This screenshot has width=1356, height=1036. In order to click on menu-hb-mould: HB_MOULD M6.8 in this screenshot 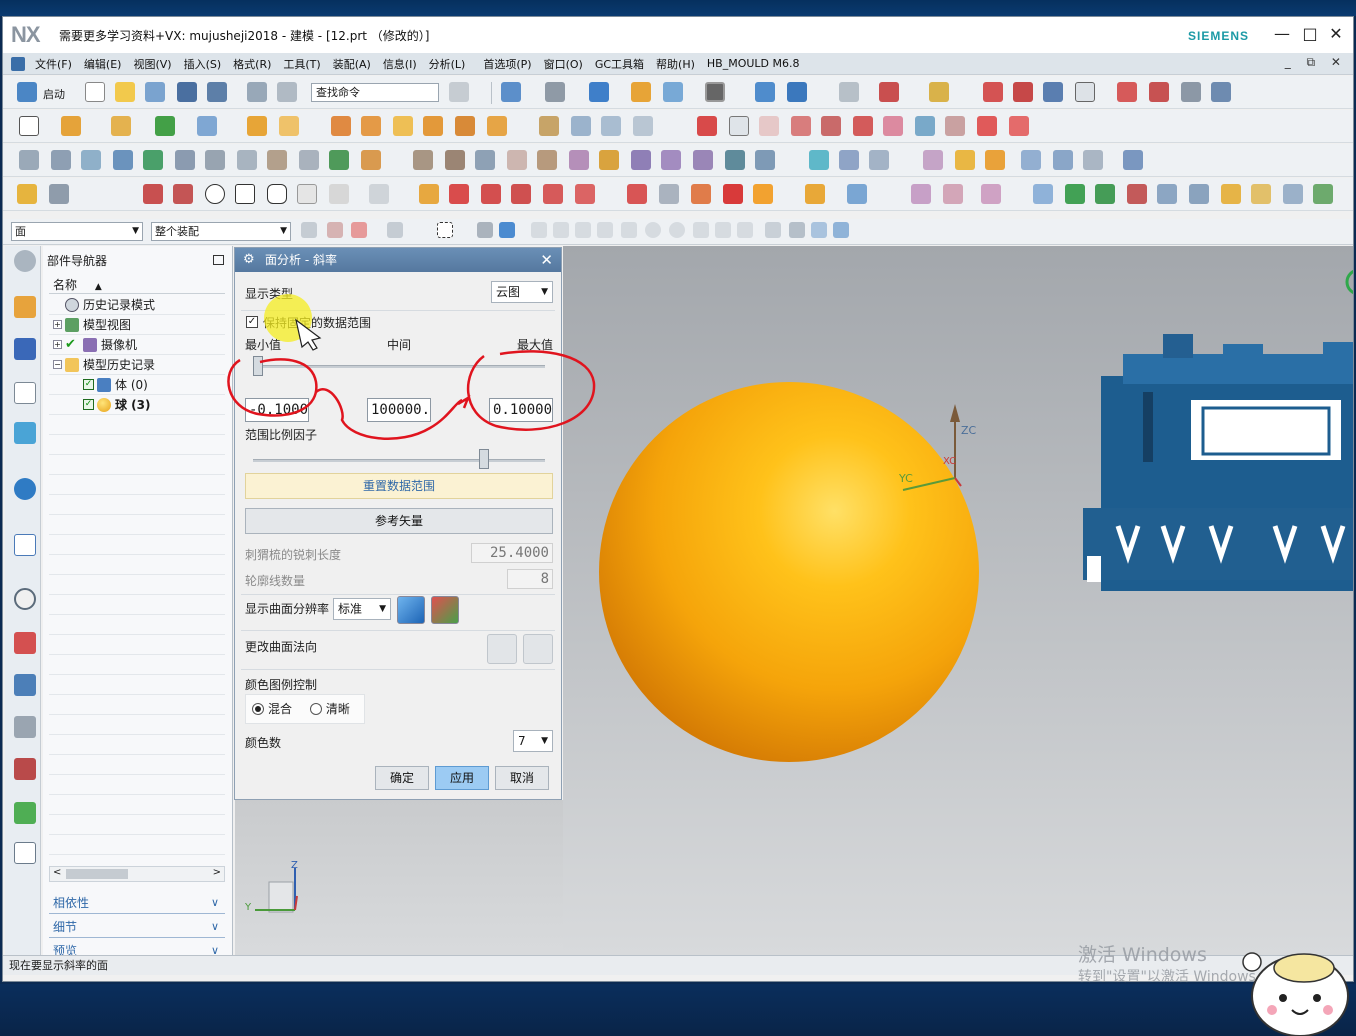, I will do `click(753, 63)`.